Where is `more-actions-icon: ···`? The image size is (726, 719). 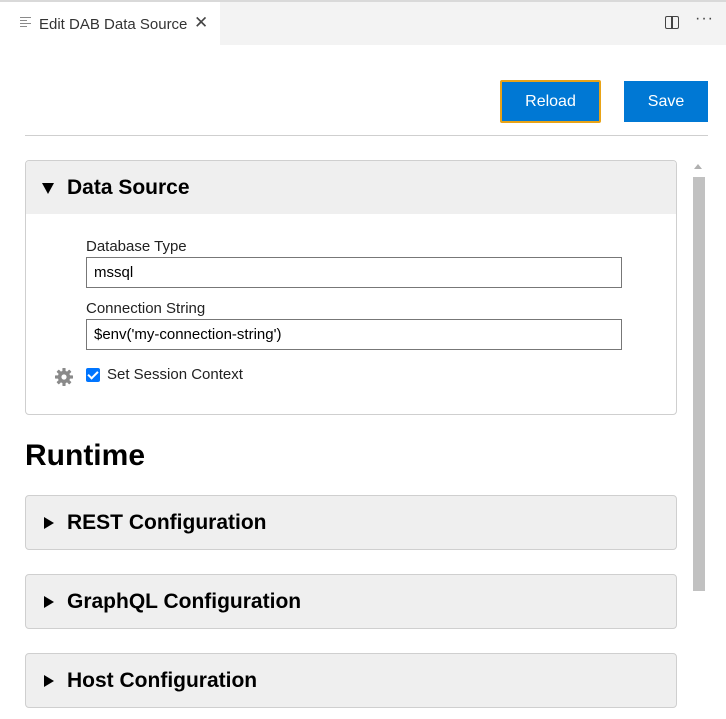 more-actions-icon: ··· is located at coordinates (704, 19).